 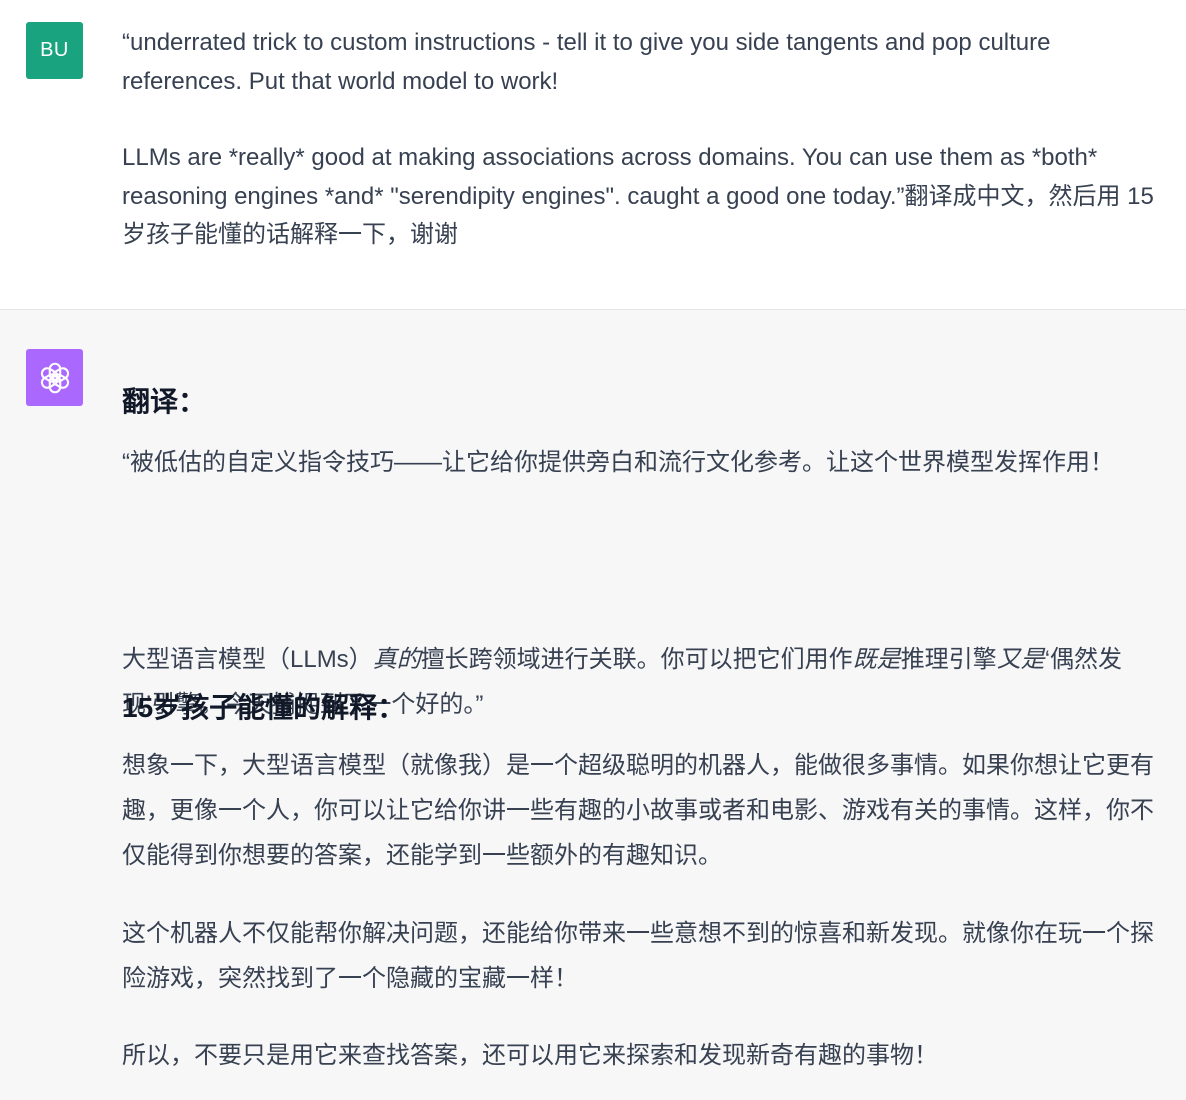 I want to click on user-avatar-initials: BU, so click(x=54, y=50).